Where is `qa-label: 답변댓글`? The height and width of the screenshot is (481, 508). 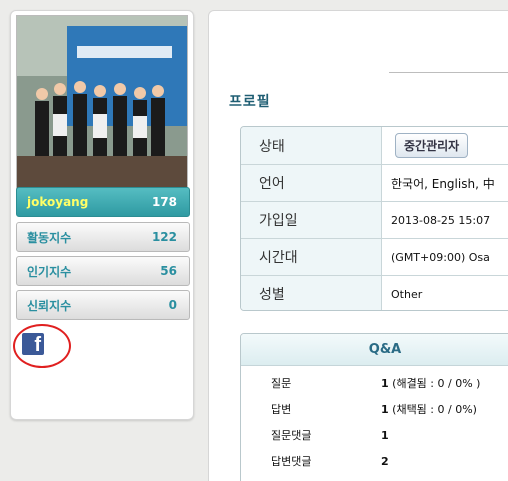
qa-label: 답변댓글 is located at coordinates (291, 461).